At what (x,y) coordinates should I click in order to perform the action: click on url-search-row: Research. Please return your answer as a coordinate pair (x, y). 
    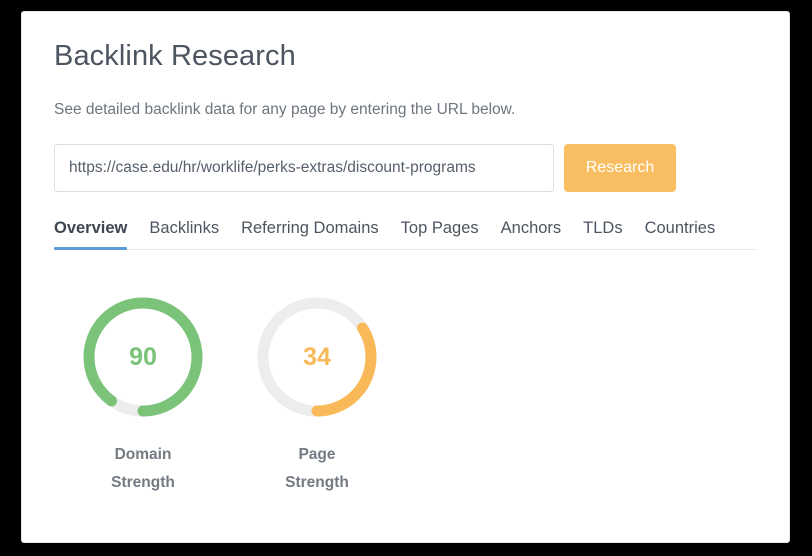
    Looking at the image, I should click on (405, 168).